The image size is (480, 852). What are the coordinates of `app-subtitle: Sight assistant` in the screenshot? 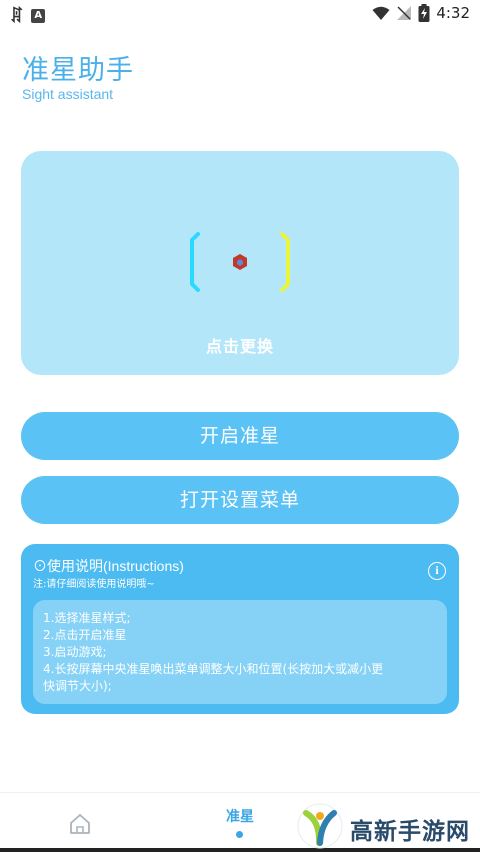 It's located at (68, 94).